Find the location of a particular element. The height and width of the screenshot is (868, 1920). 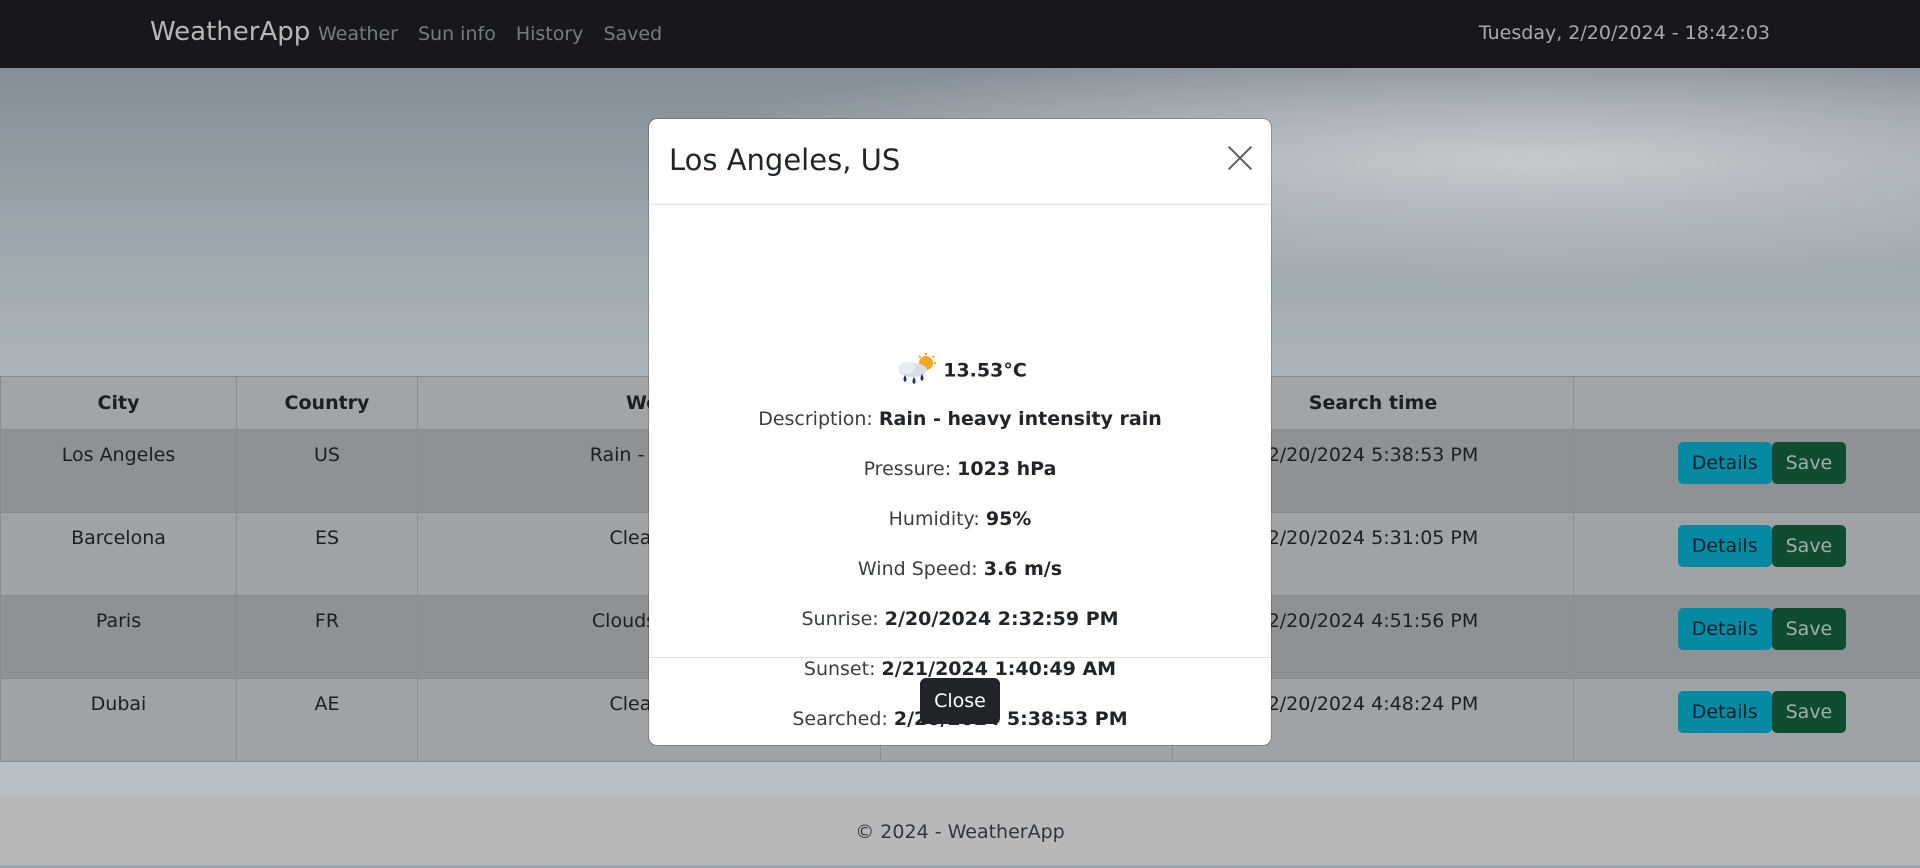

header-city: City is located at coordinates (119, 403).